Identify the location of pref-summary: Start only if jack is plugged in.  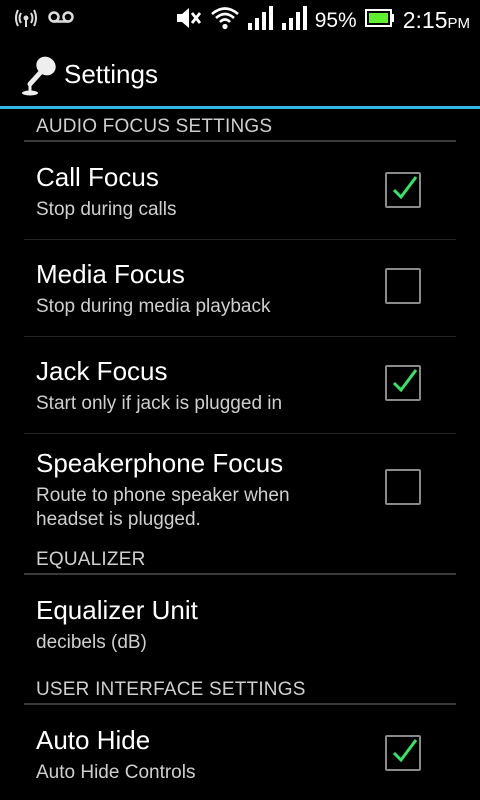
(159, 403).